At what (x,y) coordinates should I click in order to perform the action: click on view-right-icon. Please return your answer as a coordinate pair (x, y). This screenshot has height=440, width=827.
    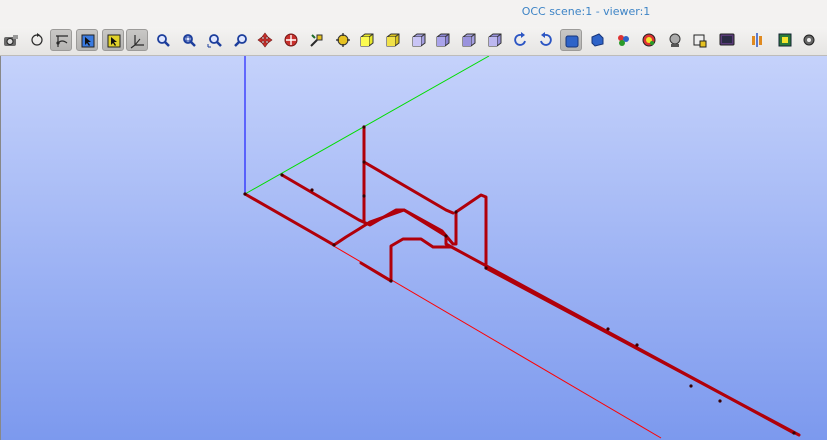
    Looking at the image, I should click on (495, 40).